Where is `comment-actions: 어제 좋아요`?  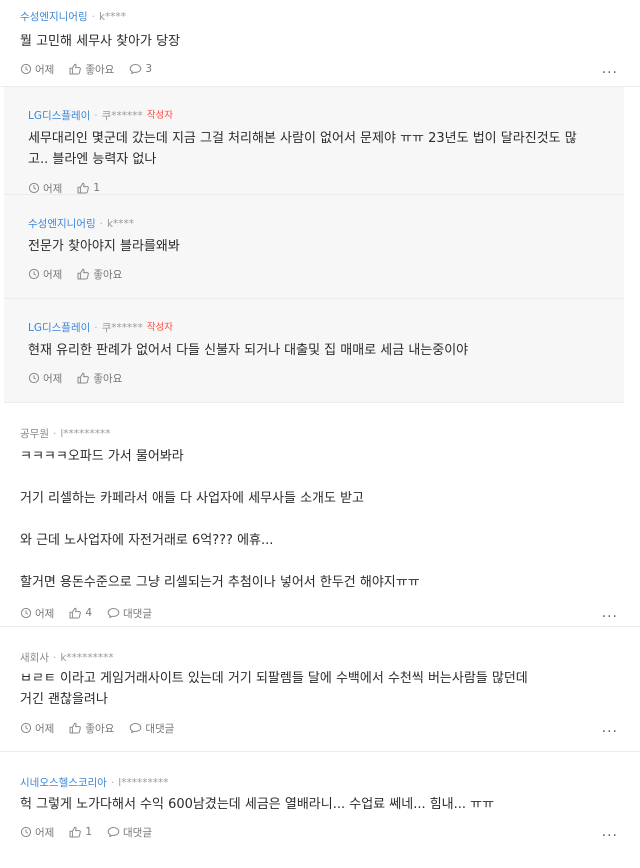 comment-actions: 어제 좋아요 is located at coordinates (326, 378).